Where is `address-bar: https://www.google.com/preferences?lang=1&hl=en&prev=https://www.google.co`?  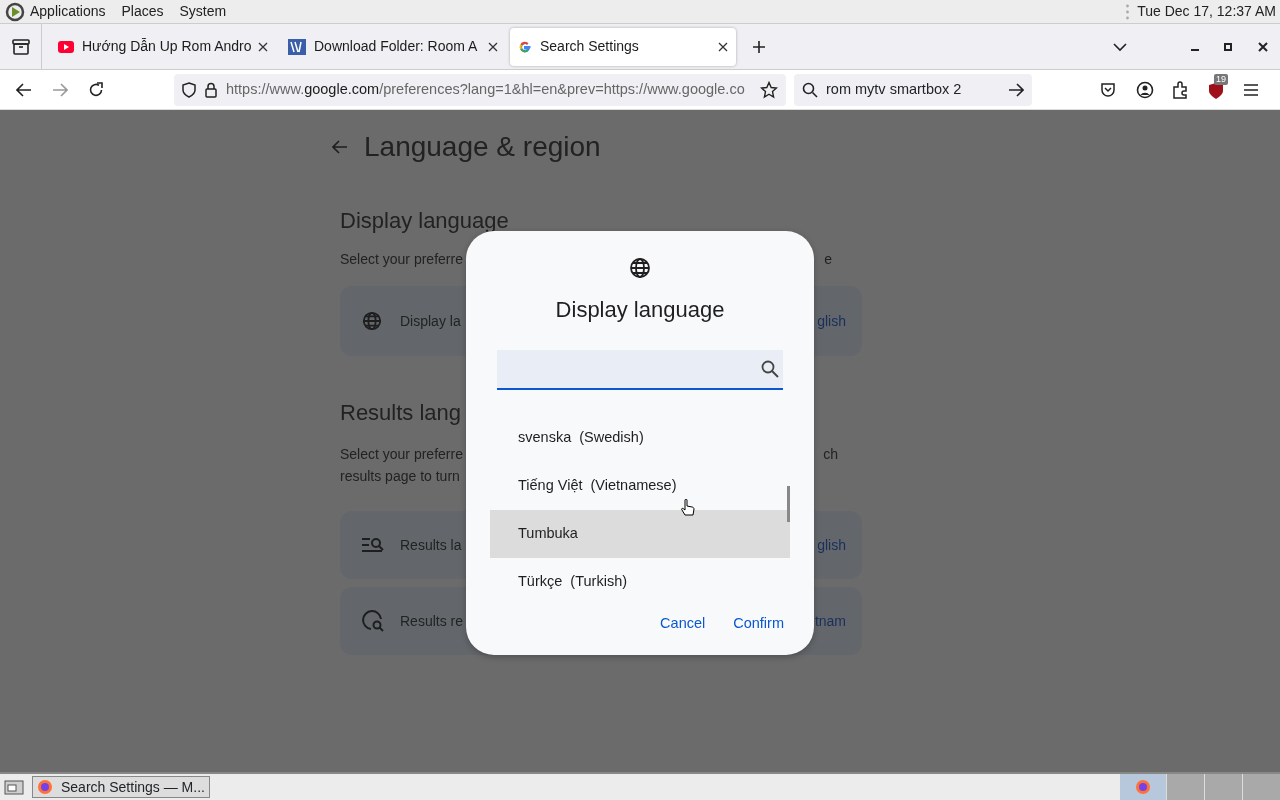 address-bar: https://www.google.com/preferences?lang=1&hl=en&prev=https://www.google.co is located at coordinates (480, 89).